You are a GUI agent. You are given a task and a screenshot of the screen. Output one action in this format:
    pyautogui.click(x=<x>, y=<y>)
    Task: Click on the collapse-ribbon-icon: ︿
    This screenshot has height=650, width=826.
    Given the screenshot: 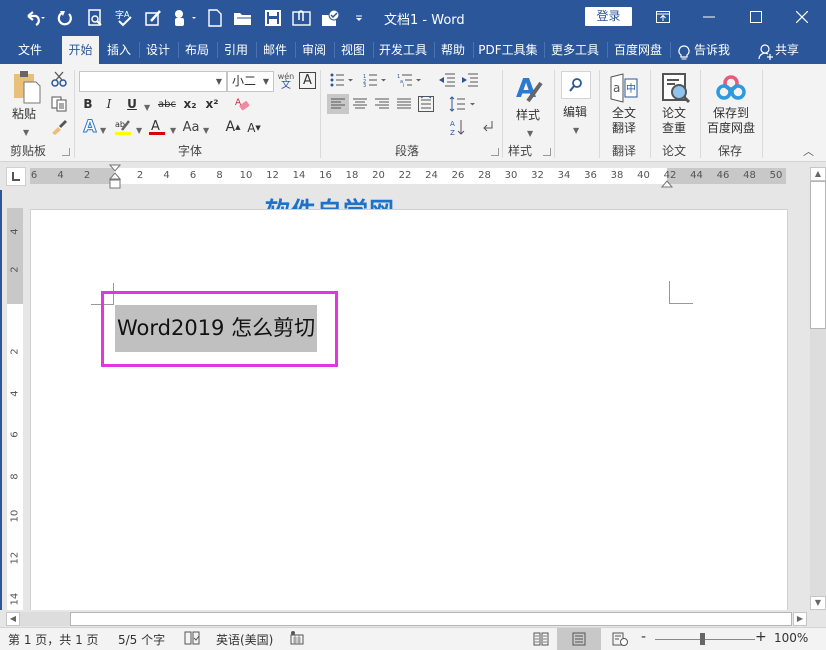 What is the action you would take?
    pyautogui.click(x=808, y=151)
    